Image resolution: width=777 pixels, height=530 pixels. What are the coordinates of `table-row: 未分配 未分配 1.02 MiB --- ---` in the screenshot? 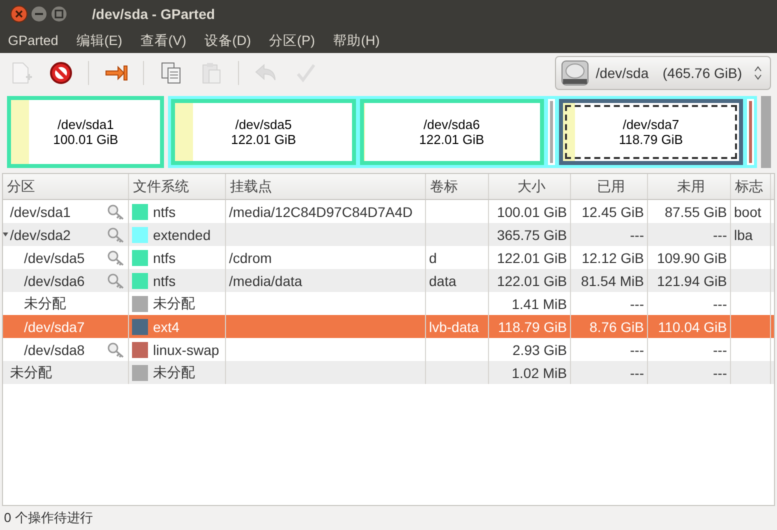 It's located at (388, 372).